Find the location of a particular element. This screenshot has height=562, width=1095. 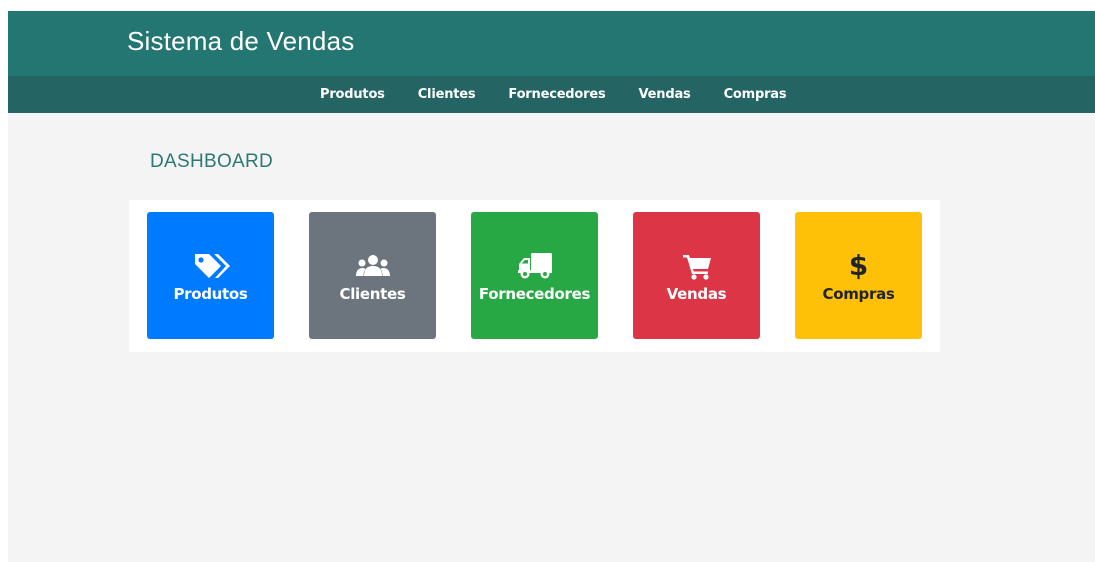

tags-icon is located at coordinates (211, 266).